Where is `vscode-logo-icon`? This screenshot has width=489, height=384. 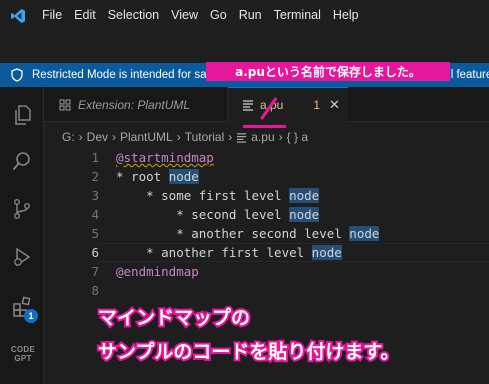
vscode-logo-icon is located at coordinates (18, 15).